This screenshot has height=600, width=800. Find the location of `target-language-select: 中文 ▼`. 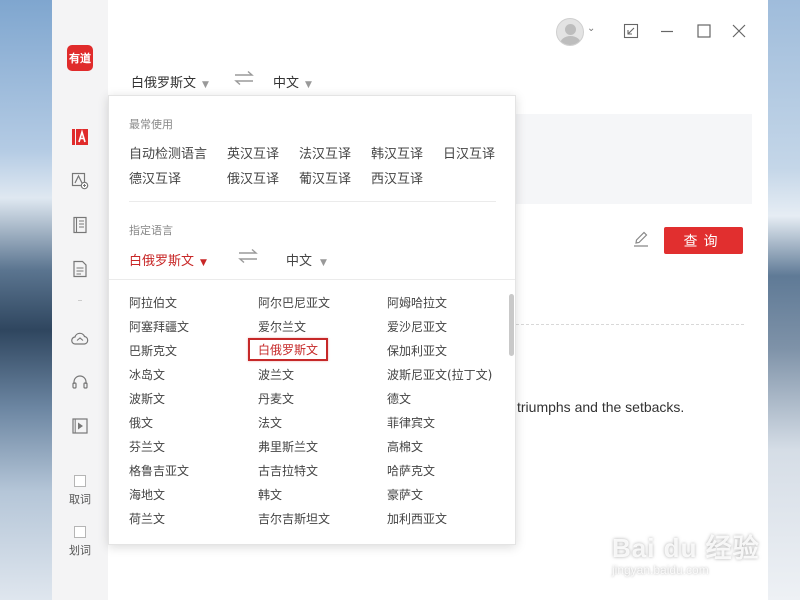

target-language-select: 中文 ▼ is located at coordinates (292, 81).